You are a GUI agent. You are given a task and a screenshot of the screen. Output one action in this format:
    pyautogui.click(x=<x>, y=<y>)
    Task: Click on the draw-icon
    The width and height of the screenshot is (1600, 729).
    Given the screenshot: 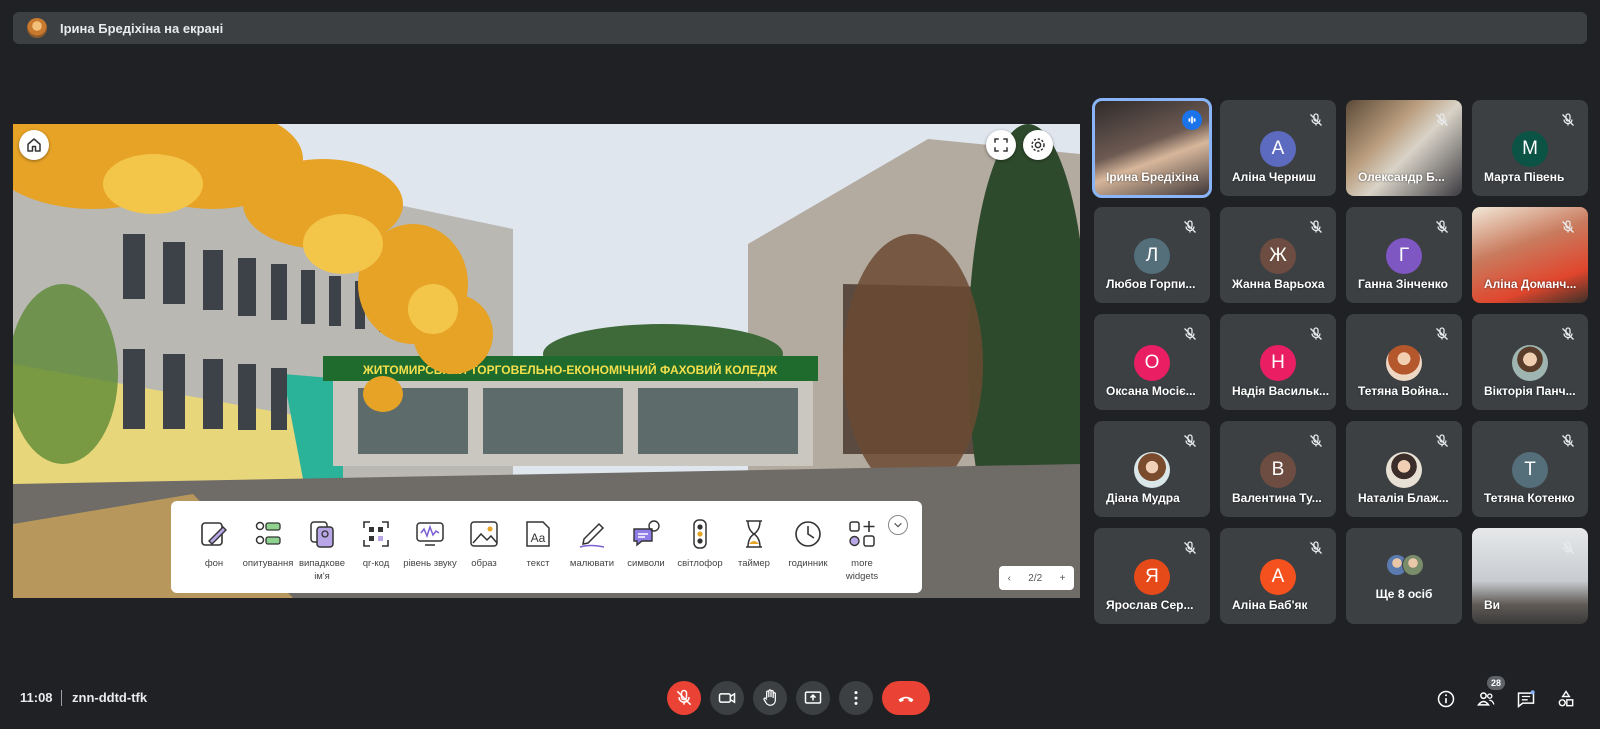 What is the action you would take?
    pyautogui.click(x=592, y=535)
    